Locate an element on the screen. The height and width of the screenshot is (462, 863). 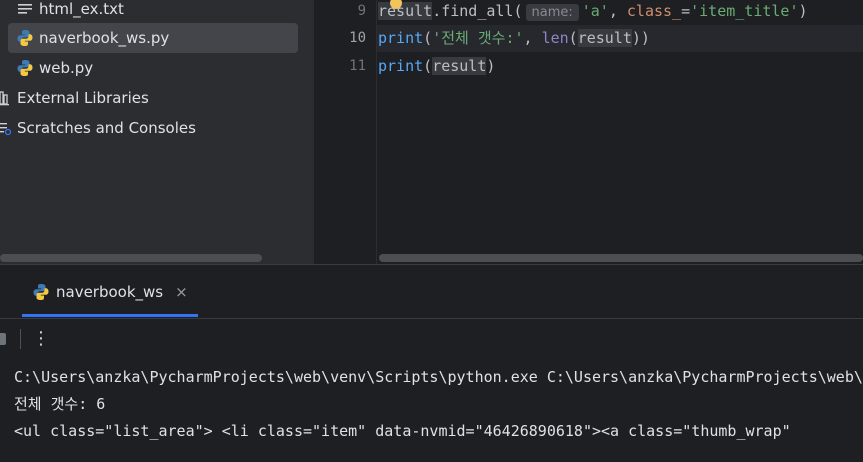
stop-icon is located at coordinates (3, 339).